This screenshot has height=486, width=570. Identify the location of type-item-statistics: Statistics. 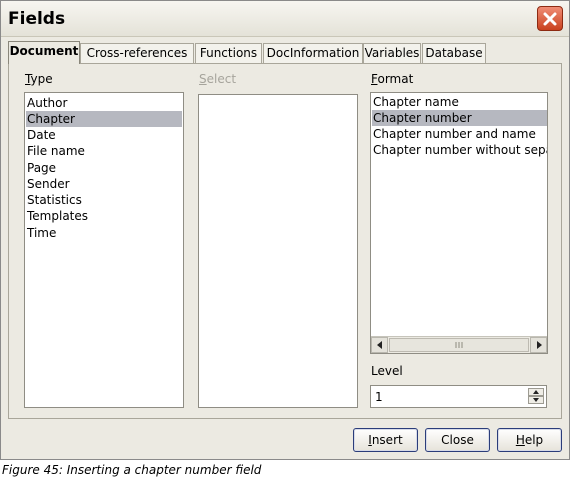
(104, 200).